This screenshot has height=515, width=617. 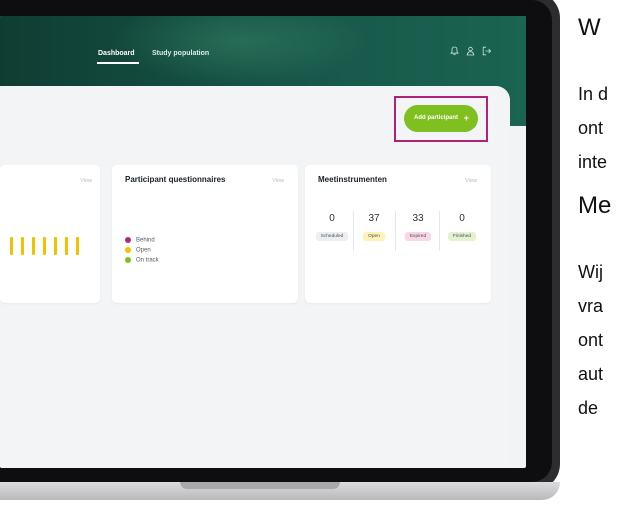 What do you see at coordinates (278, 181) in the screenshot?
I see `participant-questionnaires-view-link: View` at bounding box center [278, 181].